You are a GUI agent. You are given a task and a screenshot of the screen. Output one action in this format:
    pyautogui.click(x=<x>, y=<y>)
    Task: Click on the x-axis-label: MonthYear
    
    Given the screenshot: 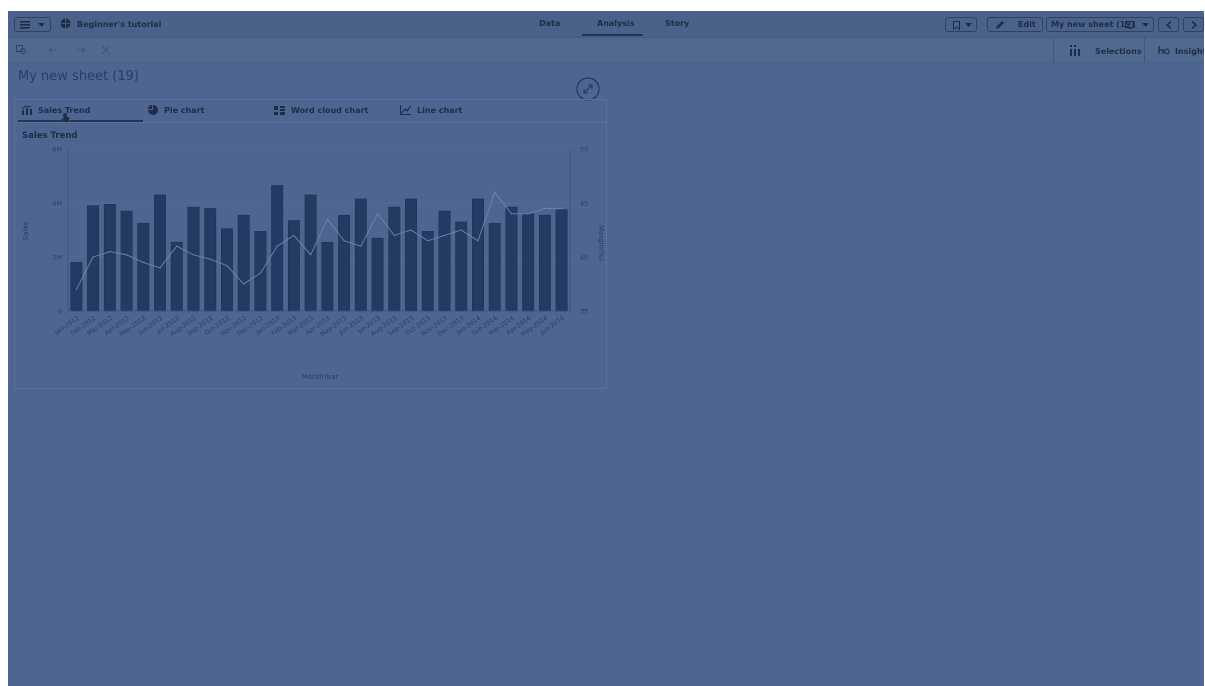 What is the action you would take?
    pyautogui.click(x=320, y=377)
    